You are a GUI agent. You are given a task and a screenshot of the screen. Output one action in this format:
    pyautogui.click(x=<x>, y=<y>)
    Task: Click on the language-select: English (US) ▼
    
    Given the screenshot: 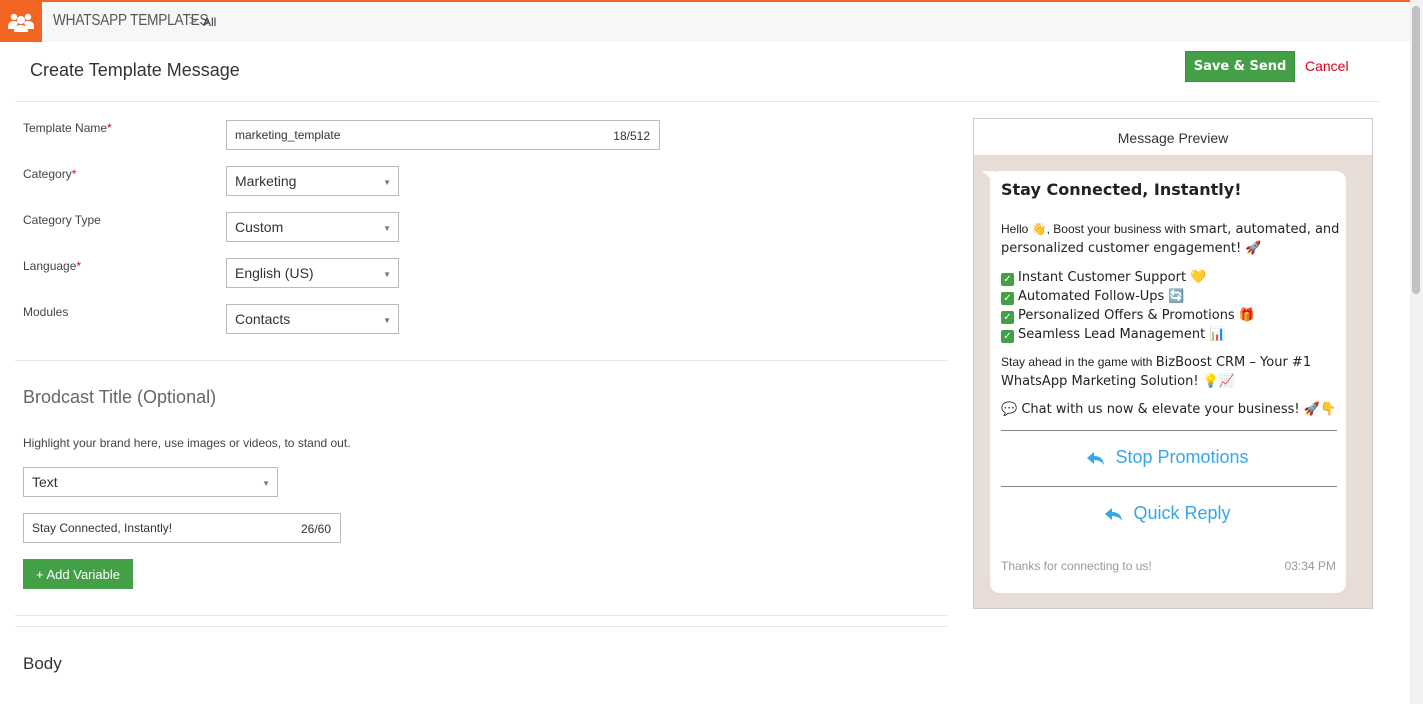 What is the action you would take?
    pyautogui.click(x=312, y=273)
    